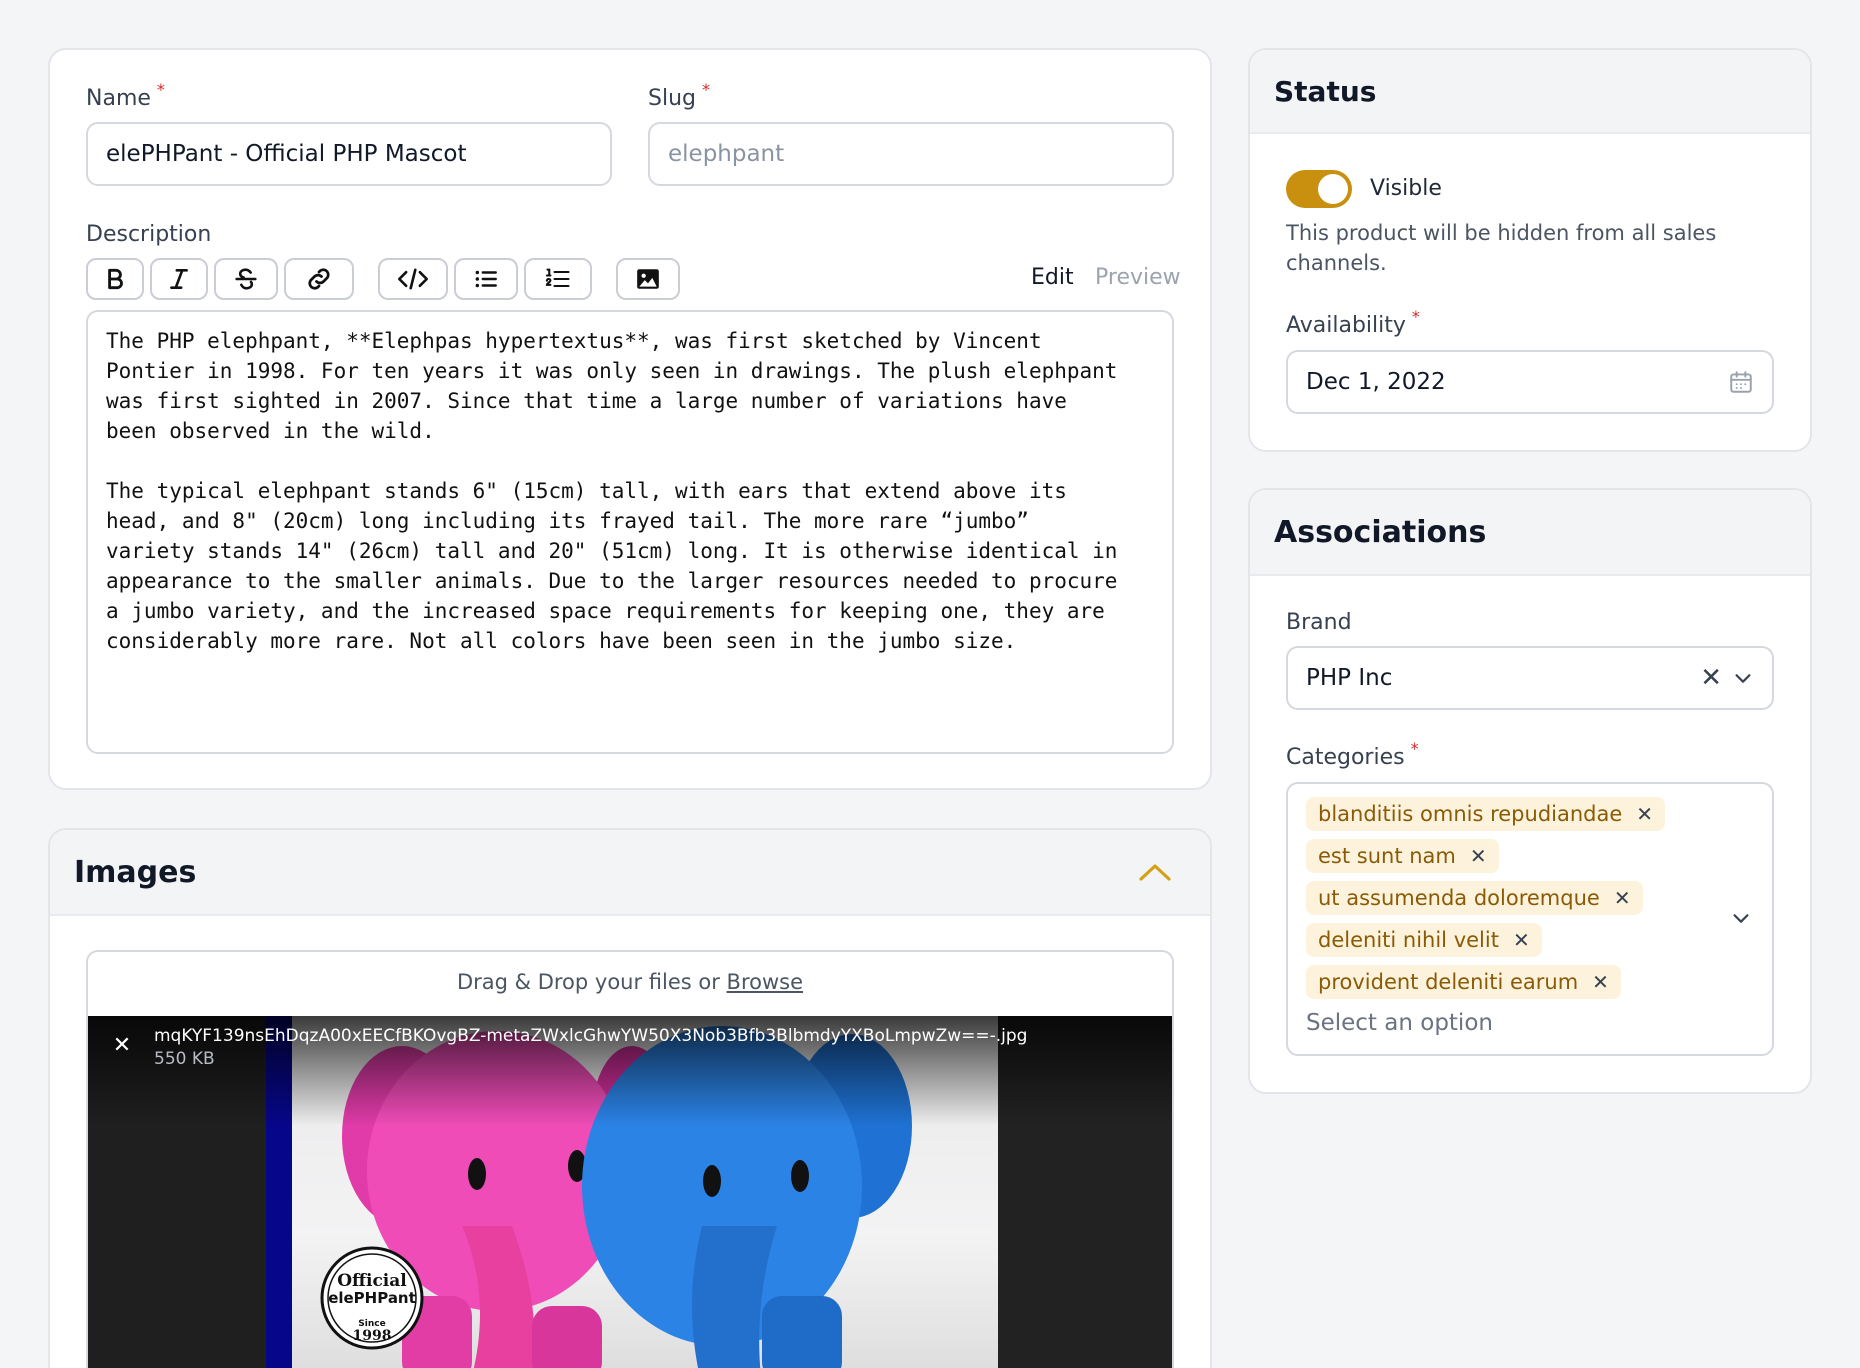 The image size is (1860, 1368). Describe the element at coordinates (1349, 678) in the screenshot. I see `brand-value: PHP Inc` at that location.